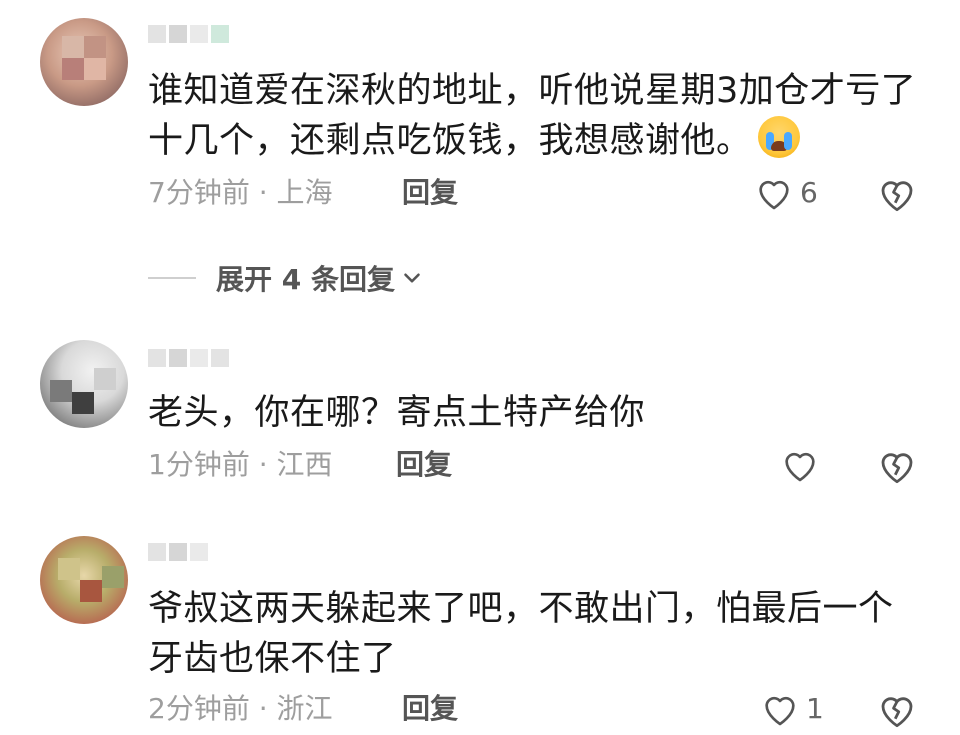 Image resolution: width=960 pixels, height=735 pixels. I want to click on comment-meta: 1分钟前 · 江西, so click(240, 464).